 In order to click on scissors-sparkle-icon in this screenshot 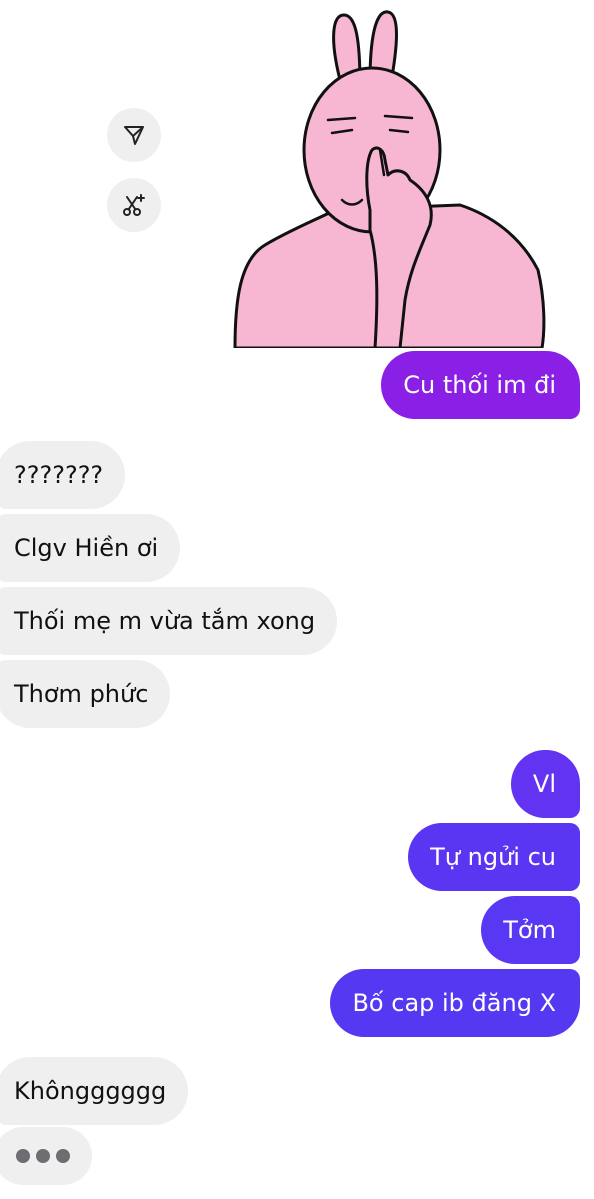, I will do `click(134, 205)`.